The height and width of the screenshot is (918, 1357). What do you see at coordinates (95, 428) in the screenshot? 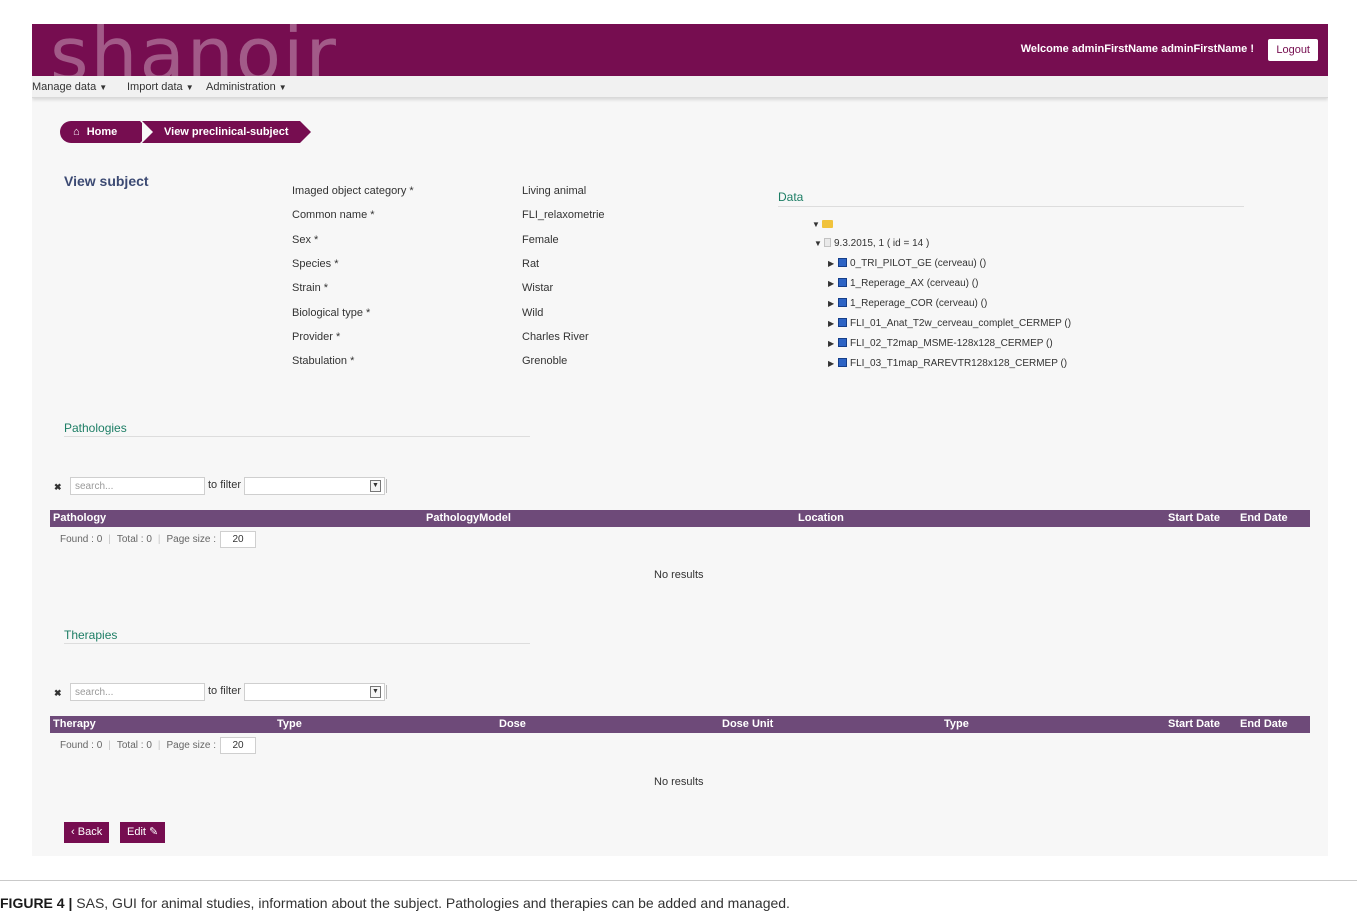
I see `pathologies-title: Pathologies` at bounding box center [95, 428].